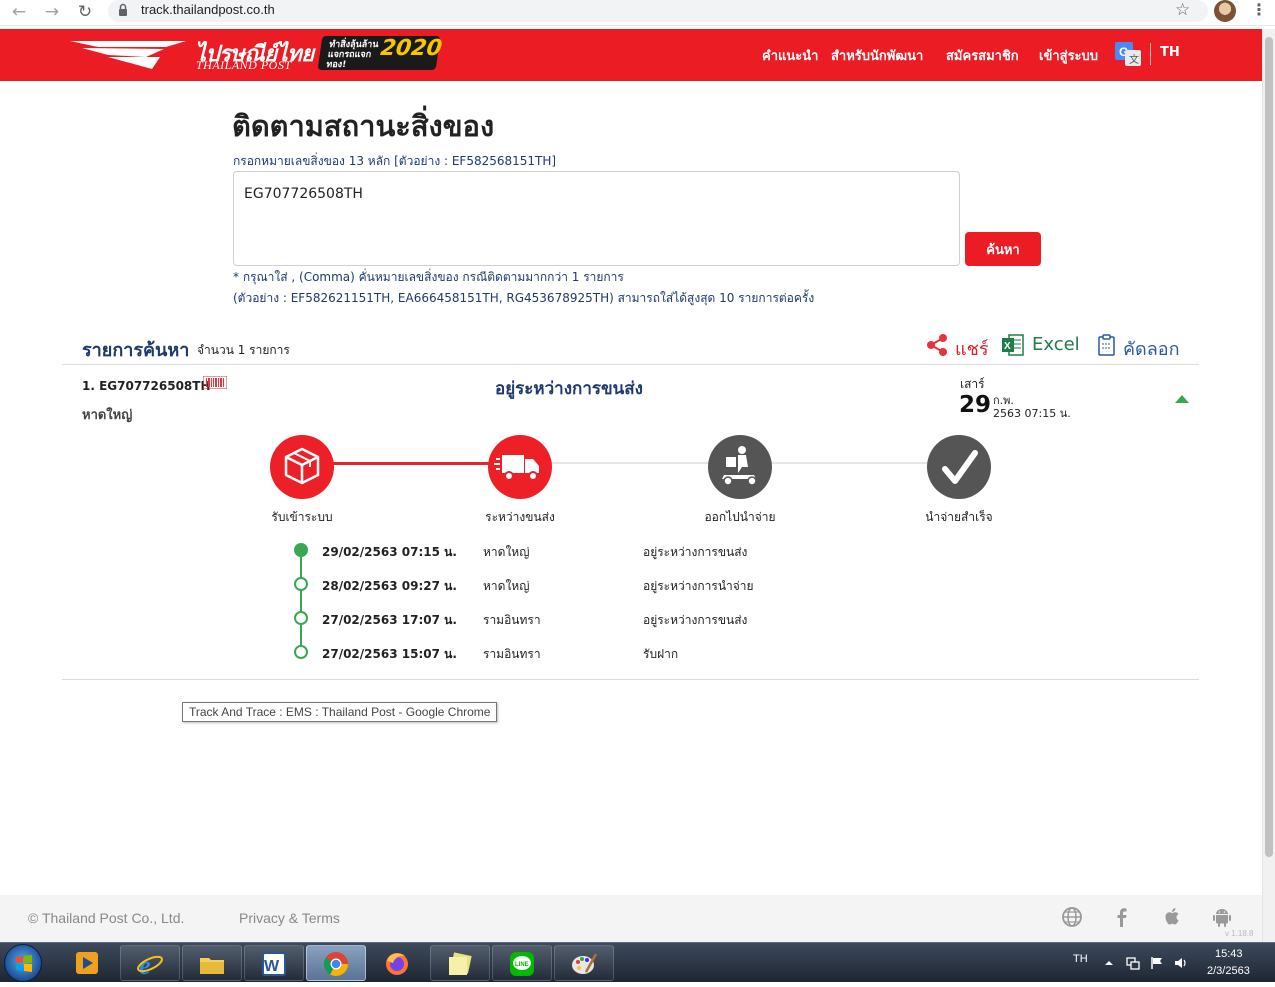  I want to click on check-icon, so click(960, 467).